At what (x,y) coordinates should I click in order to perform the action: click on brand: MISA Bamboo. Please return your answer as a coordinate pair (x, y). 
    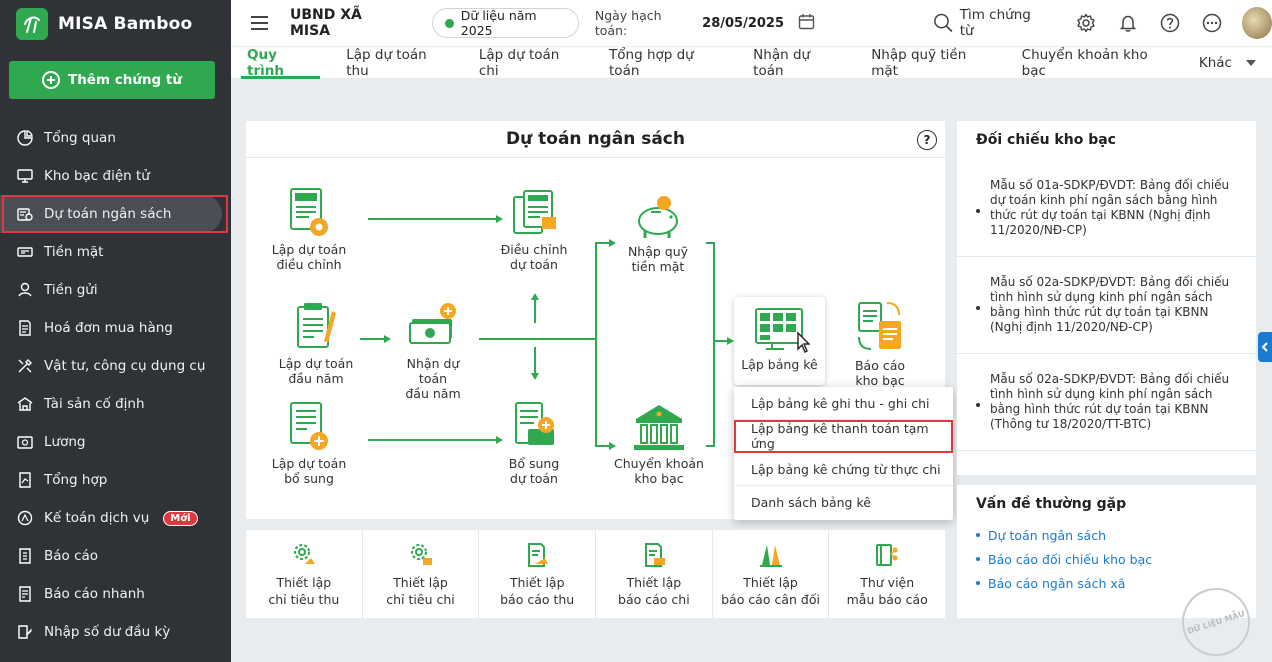
    Looking at the image, I should click on (115, 24).